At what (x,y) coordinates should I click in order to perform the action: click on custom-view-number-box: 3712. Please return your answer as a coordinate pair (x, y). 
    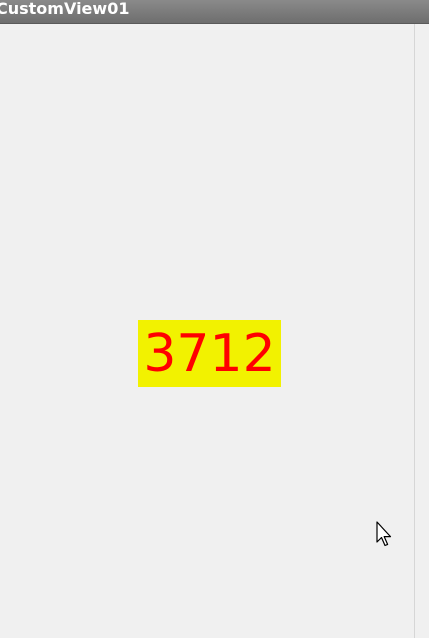
    Looking at the image, I should click on (209, 353).